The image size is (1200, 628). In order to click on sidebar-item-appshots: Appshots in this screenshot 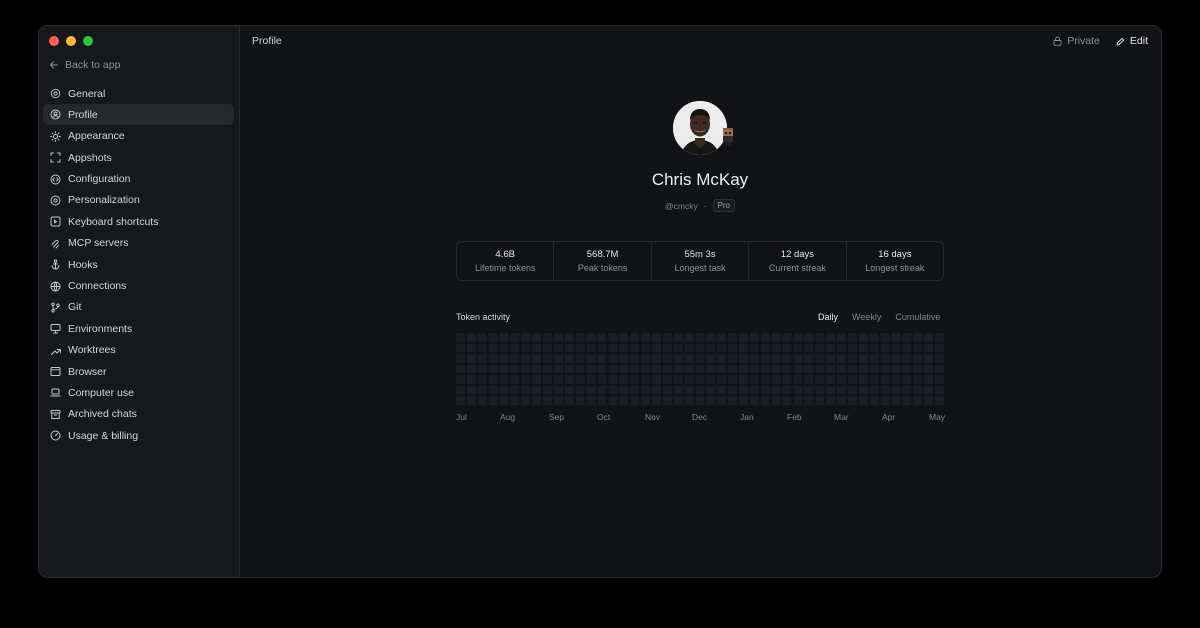, I will do `click(138, 157)`.